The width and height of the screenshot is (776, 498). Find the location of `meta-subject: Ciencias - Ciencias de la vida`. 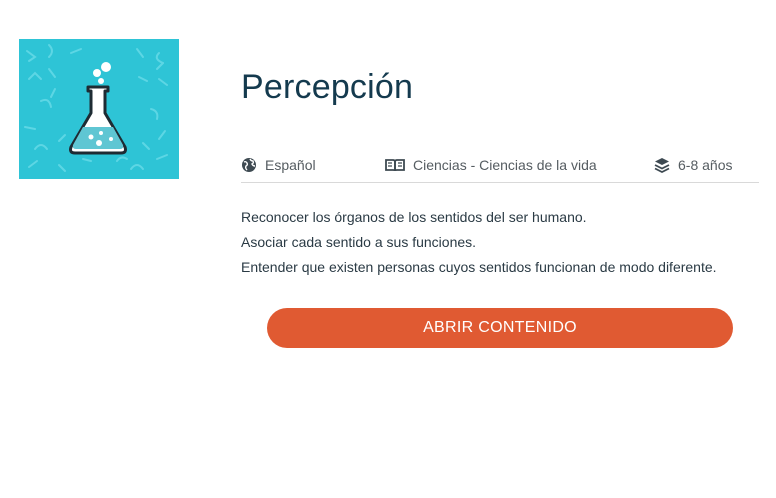

meta-subject: Ciencias - Ciencias de la vida is located at coordinates (491, 165).